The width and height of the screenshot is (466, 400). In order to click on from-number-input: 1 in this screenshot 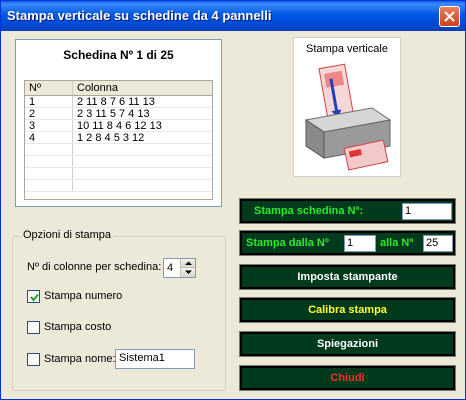, I will do `click(360, 243)`.